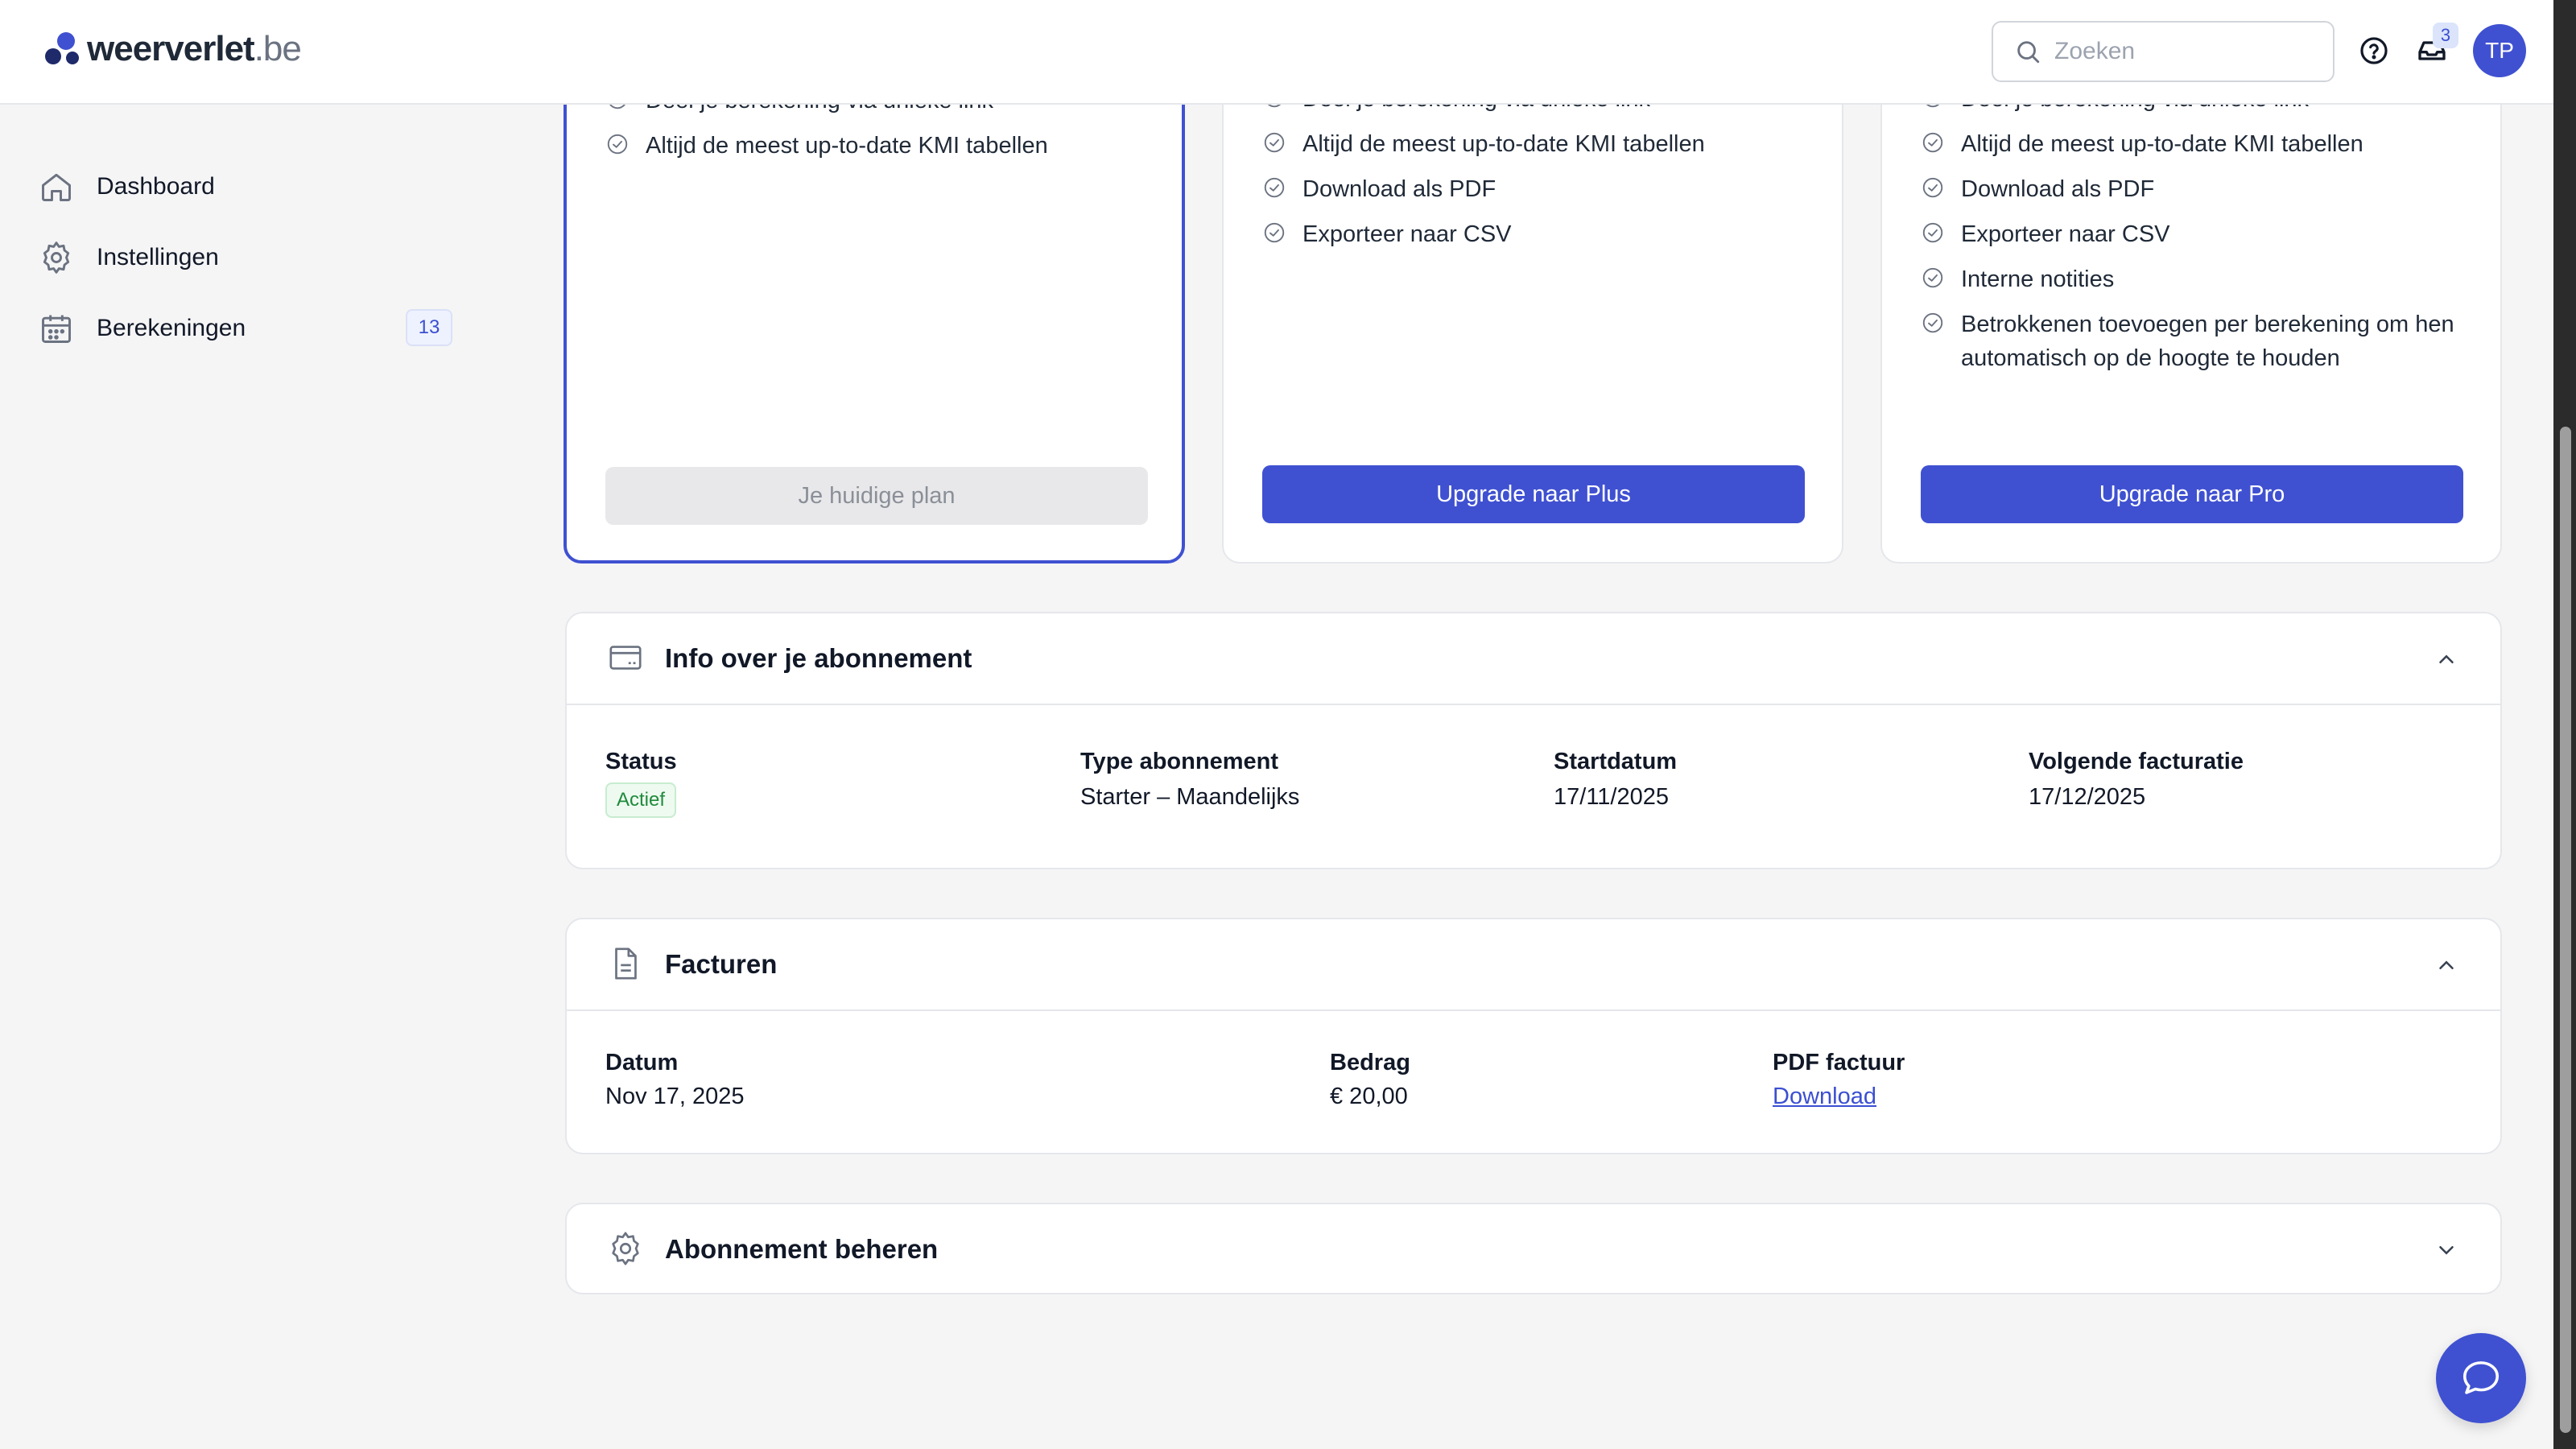  Describe the element at coordinates (429, 327) in the screenshot. I see `berekeningen-count-badge: 13` at that location.